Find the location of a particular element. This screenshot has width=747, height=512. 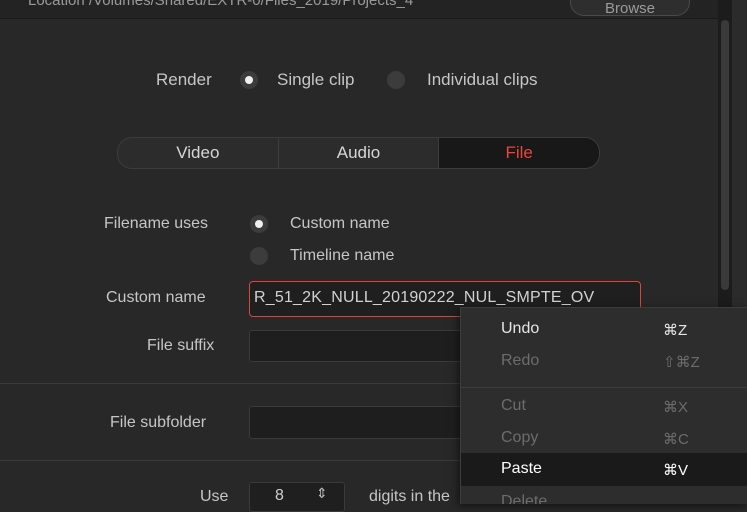

tab-file: File is located at coordinates (519, 153).